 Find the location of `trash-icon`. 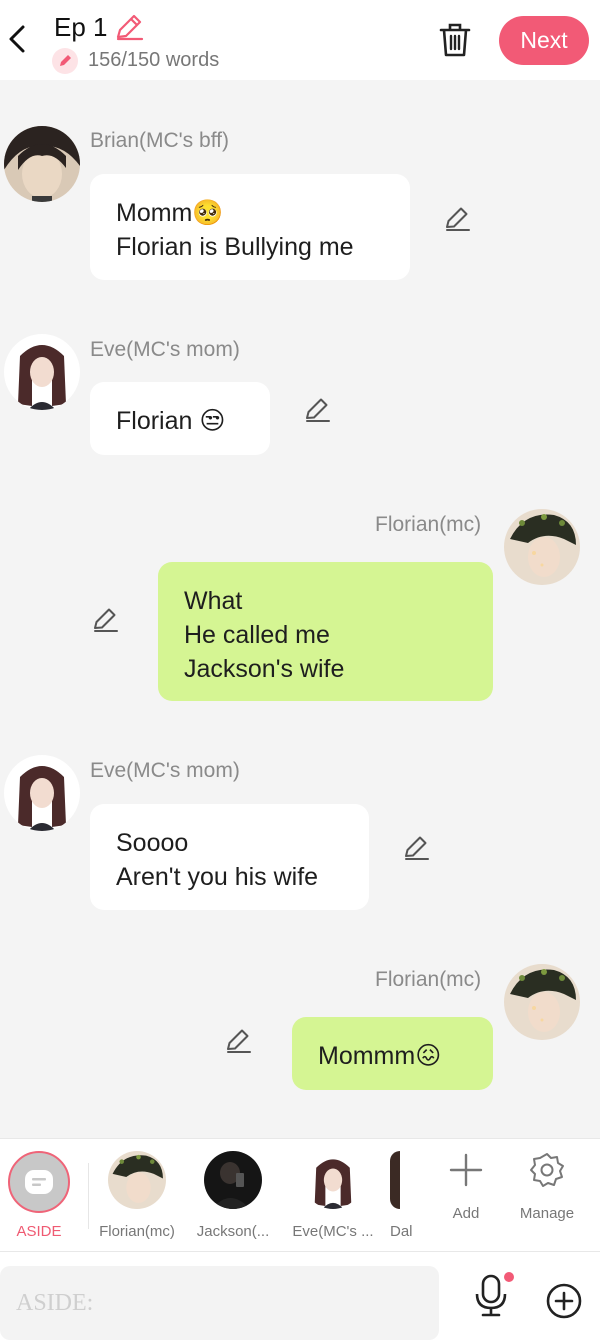

trash-icon is located at coordinates (455, 42).